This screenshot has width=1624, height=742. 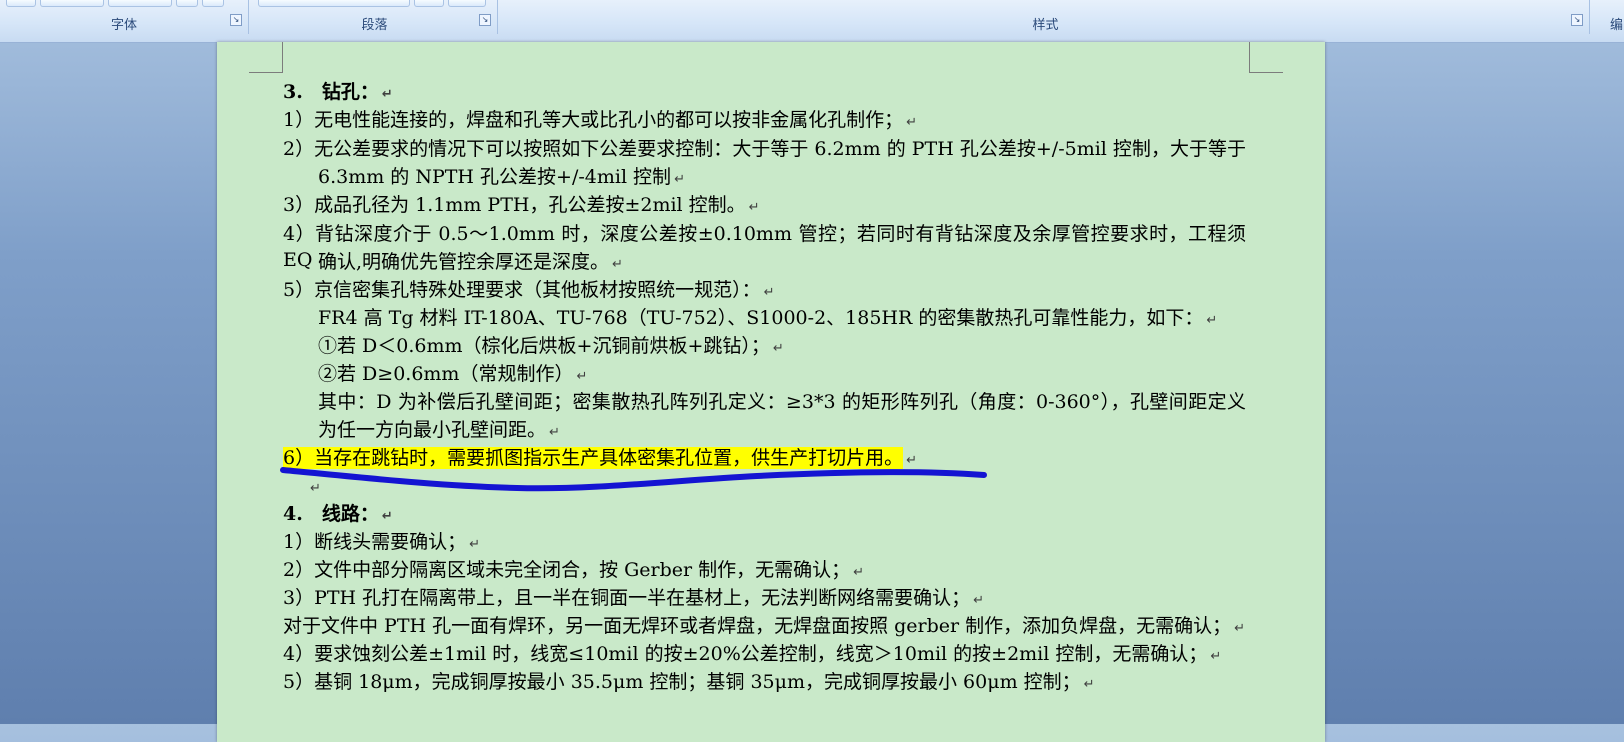 What do you see at coordinates (124, 17) in the screenshot?
I see `font-group: 字体 ↘` at bounding box center [124, 17].